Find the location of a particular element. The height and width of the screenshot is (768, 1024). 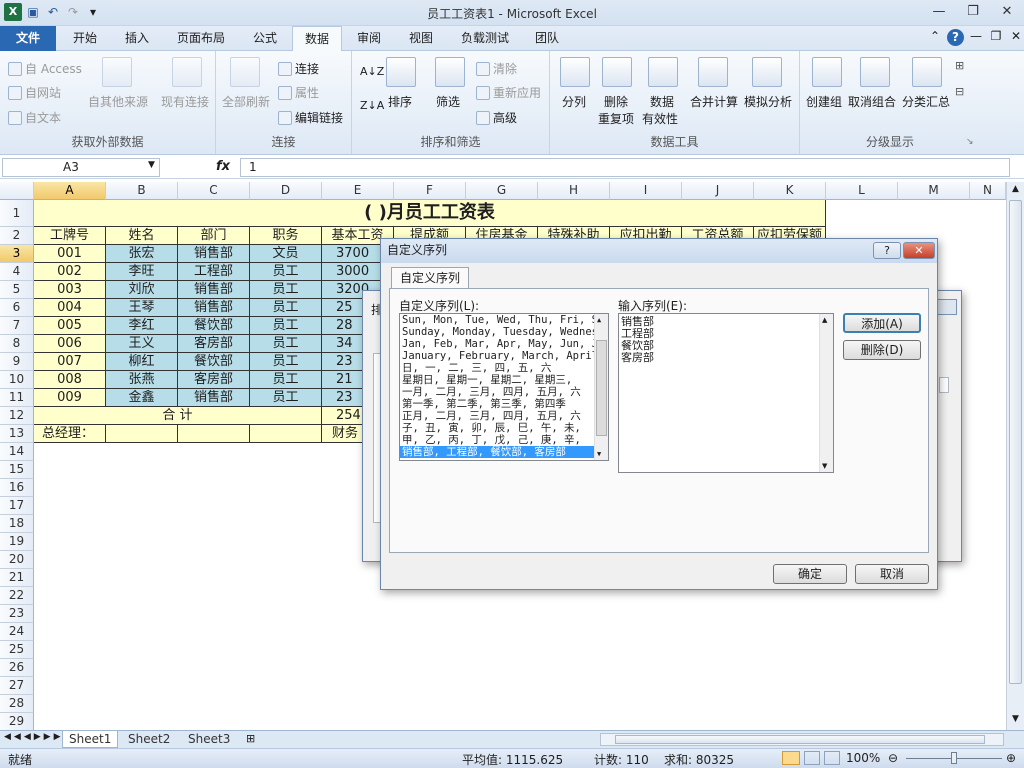

page-layout-view-icon is located at coordinates (812, 758).